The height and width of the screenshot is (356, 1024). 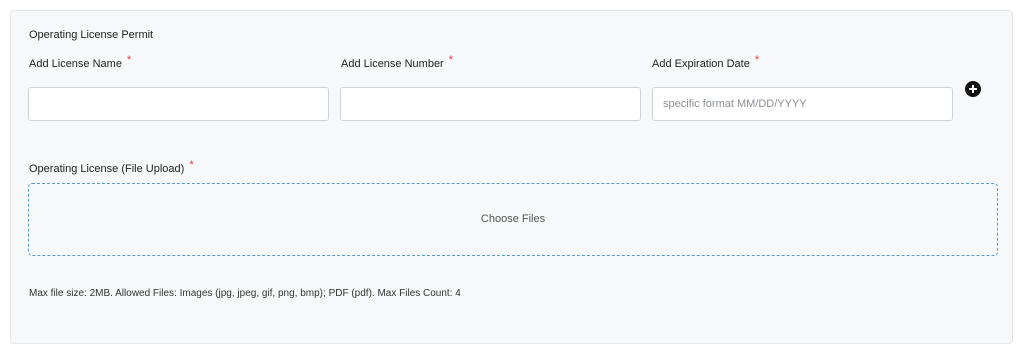 What do you see at coordinates (178, 104) in the screenshot?
I see `license-name-input` at bounding box center [178, 104].